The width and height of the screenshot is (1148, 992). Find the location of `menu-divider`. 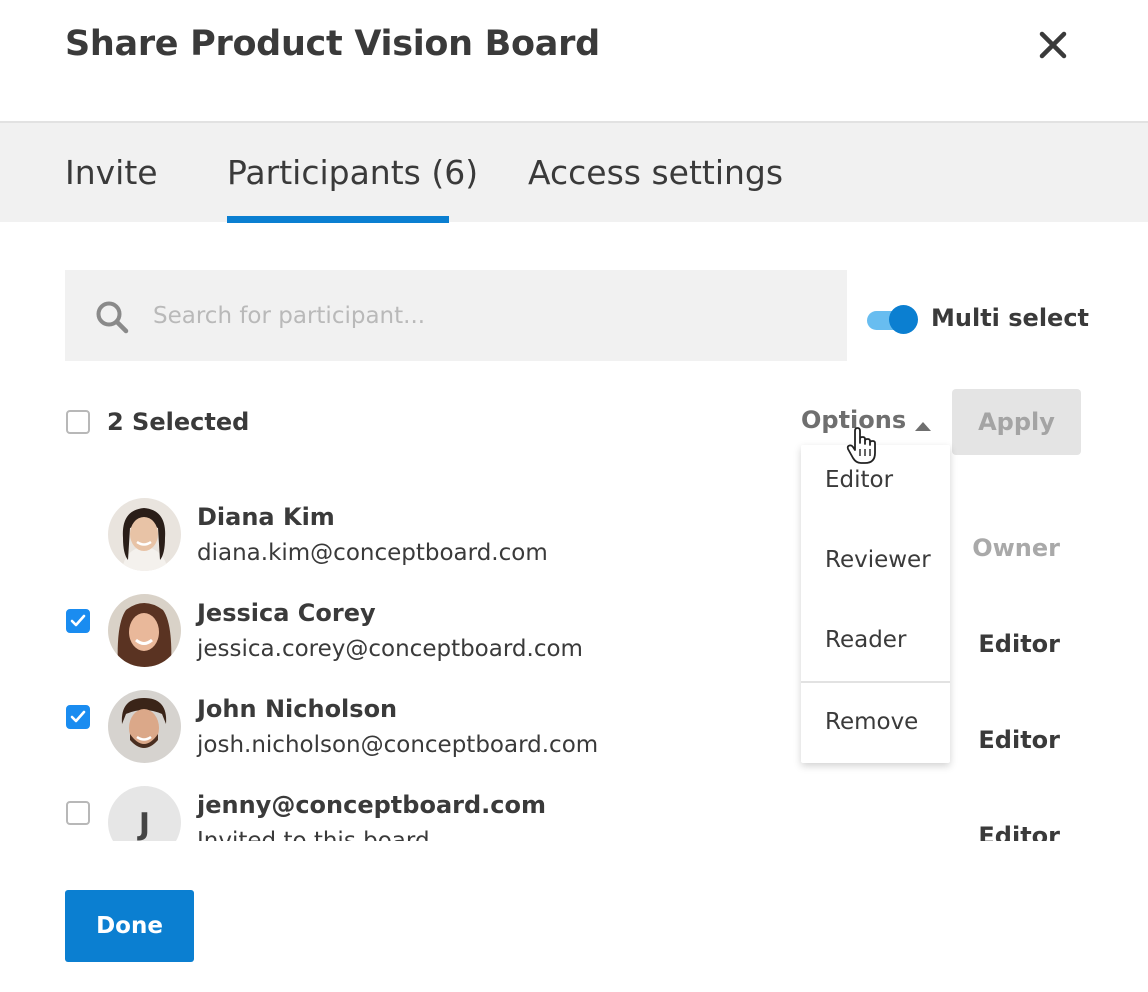

menu-divider is located at coordinates (875, 682).